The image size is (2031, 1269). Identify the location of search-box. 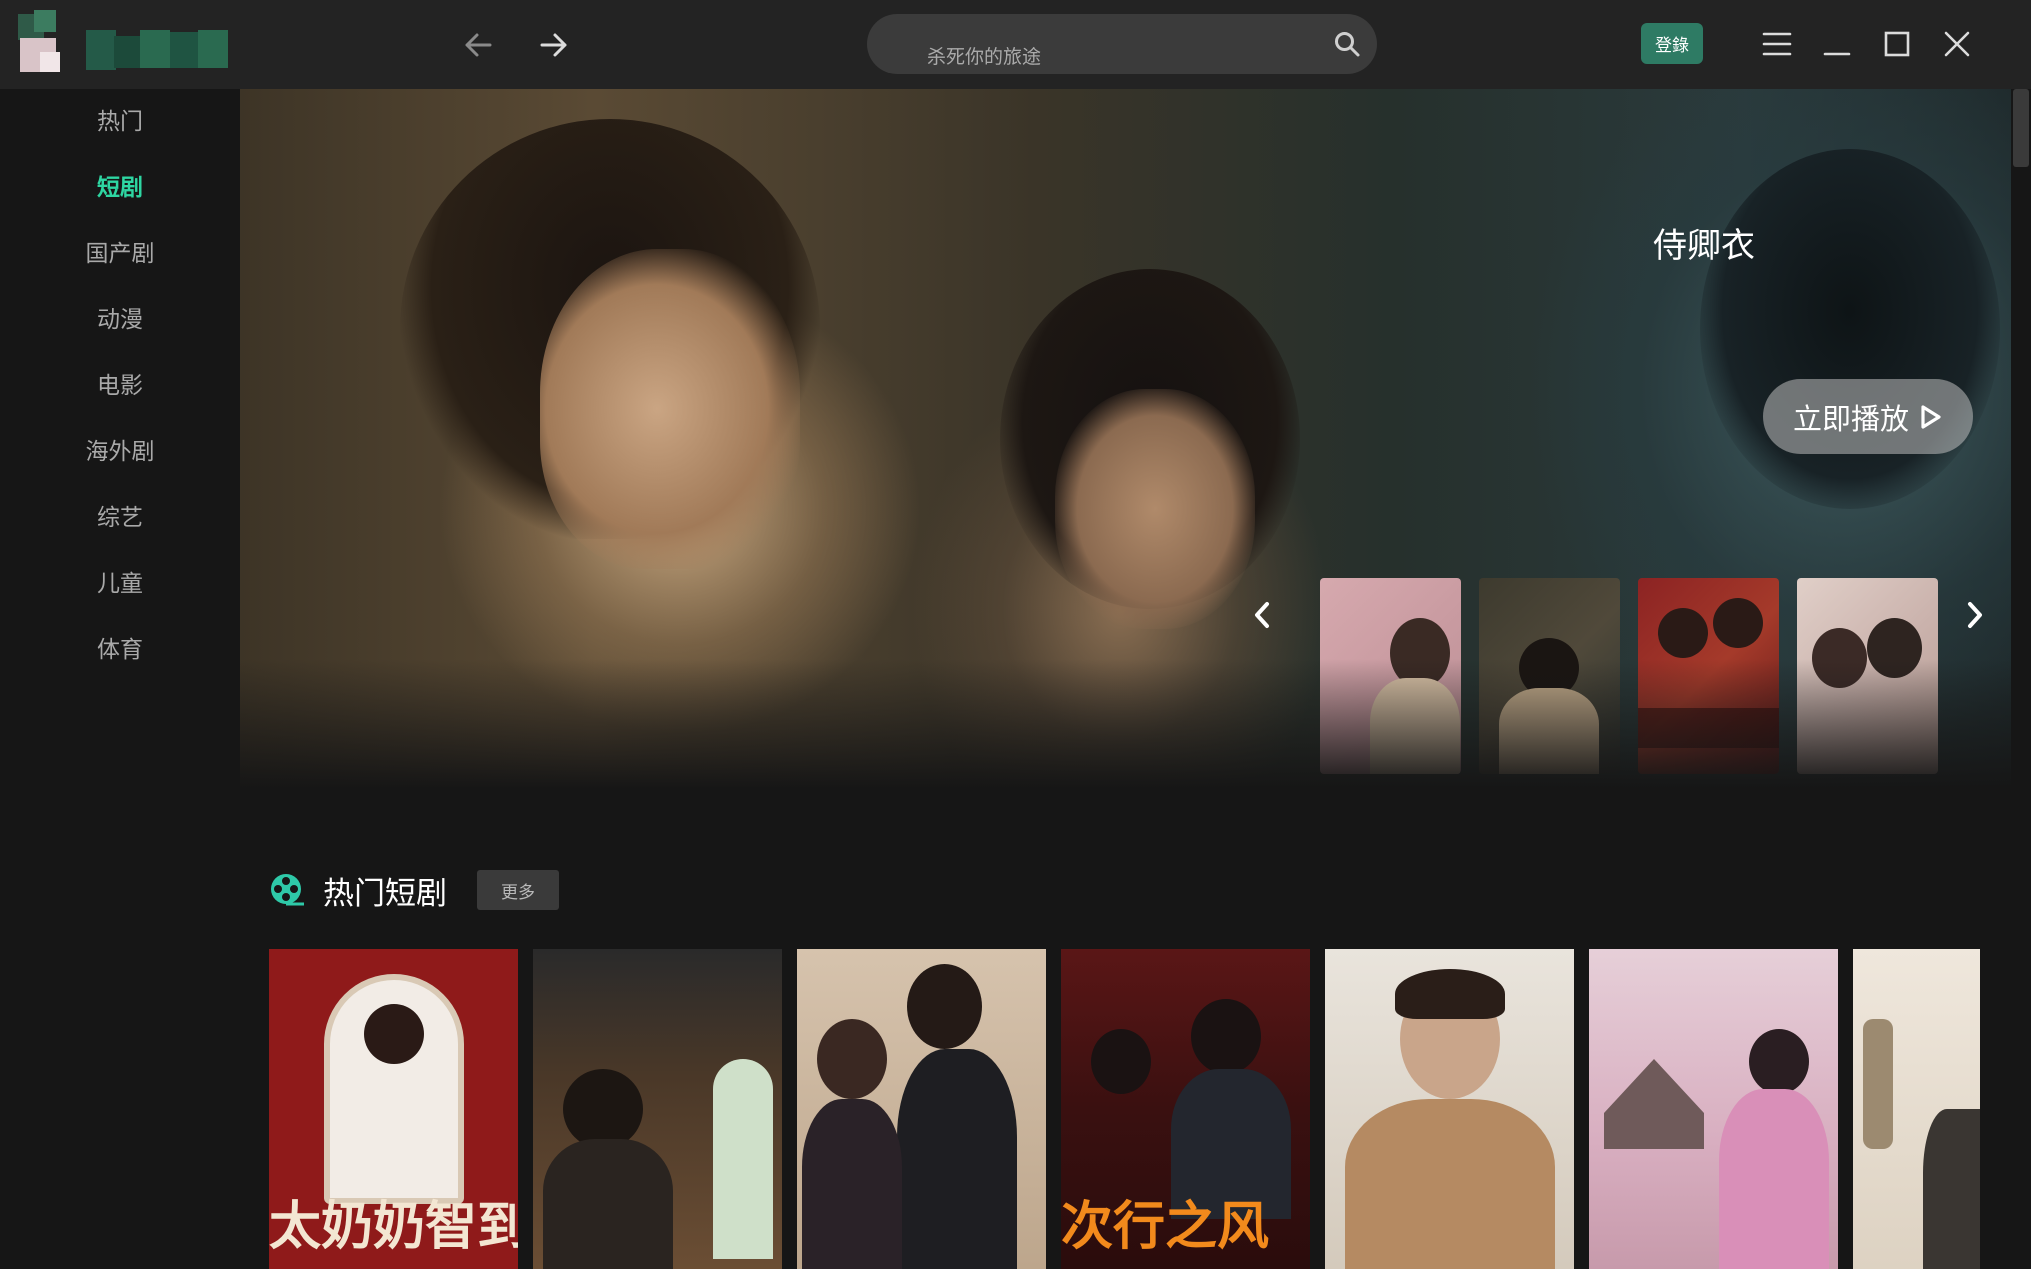
(1122, 44).